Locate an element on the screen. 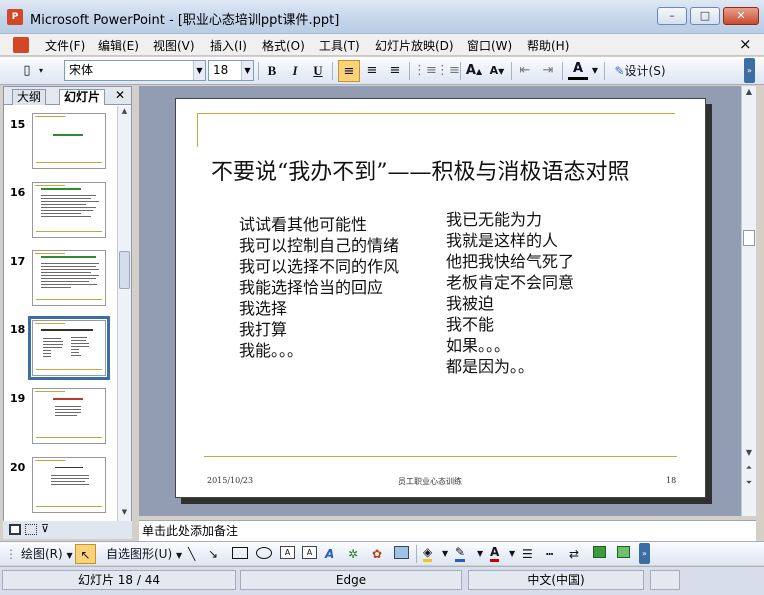 This screenshot has width=764, height=595. minimize-button: – is located at coordinates (672, 16).